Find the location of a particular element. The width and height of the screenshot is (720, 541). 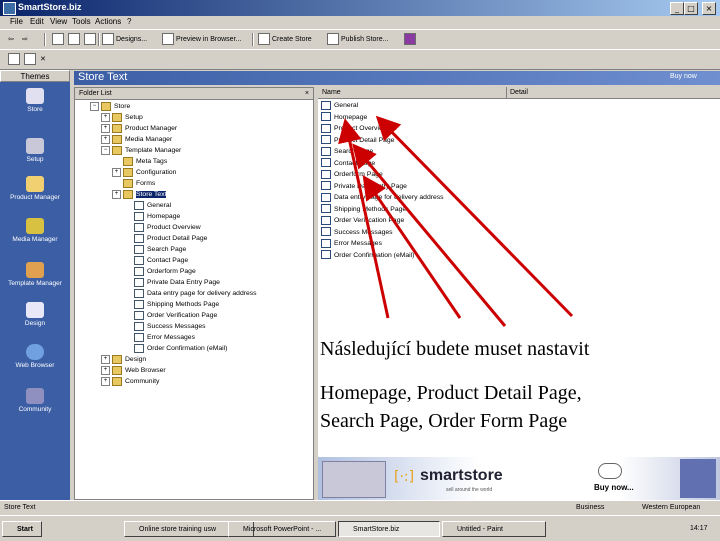

folder-tree-item: Product Detail Page is located at coordinates (195, 238).